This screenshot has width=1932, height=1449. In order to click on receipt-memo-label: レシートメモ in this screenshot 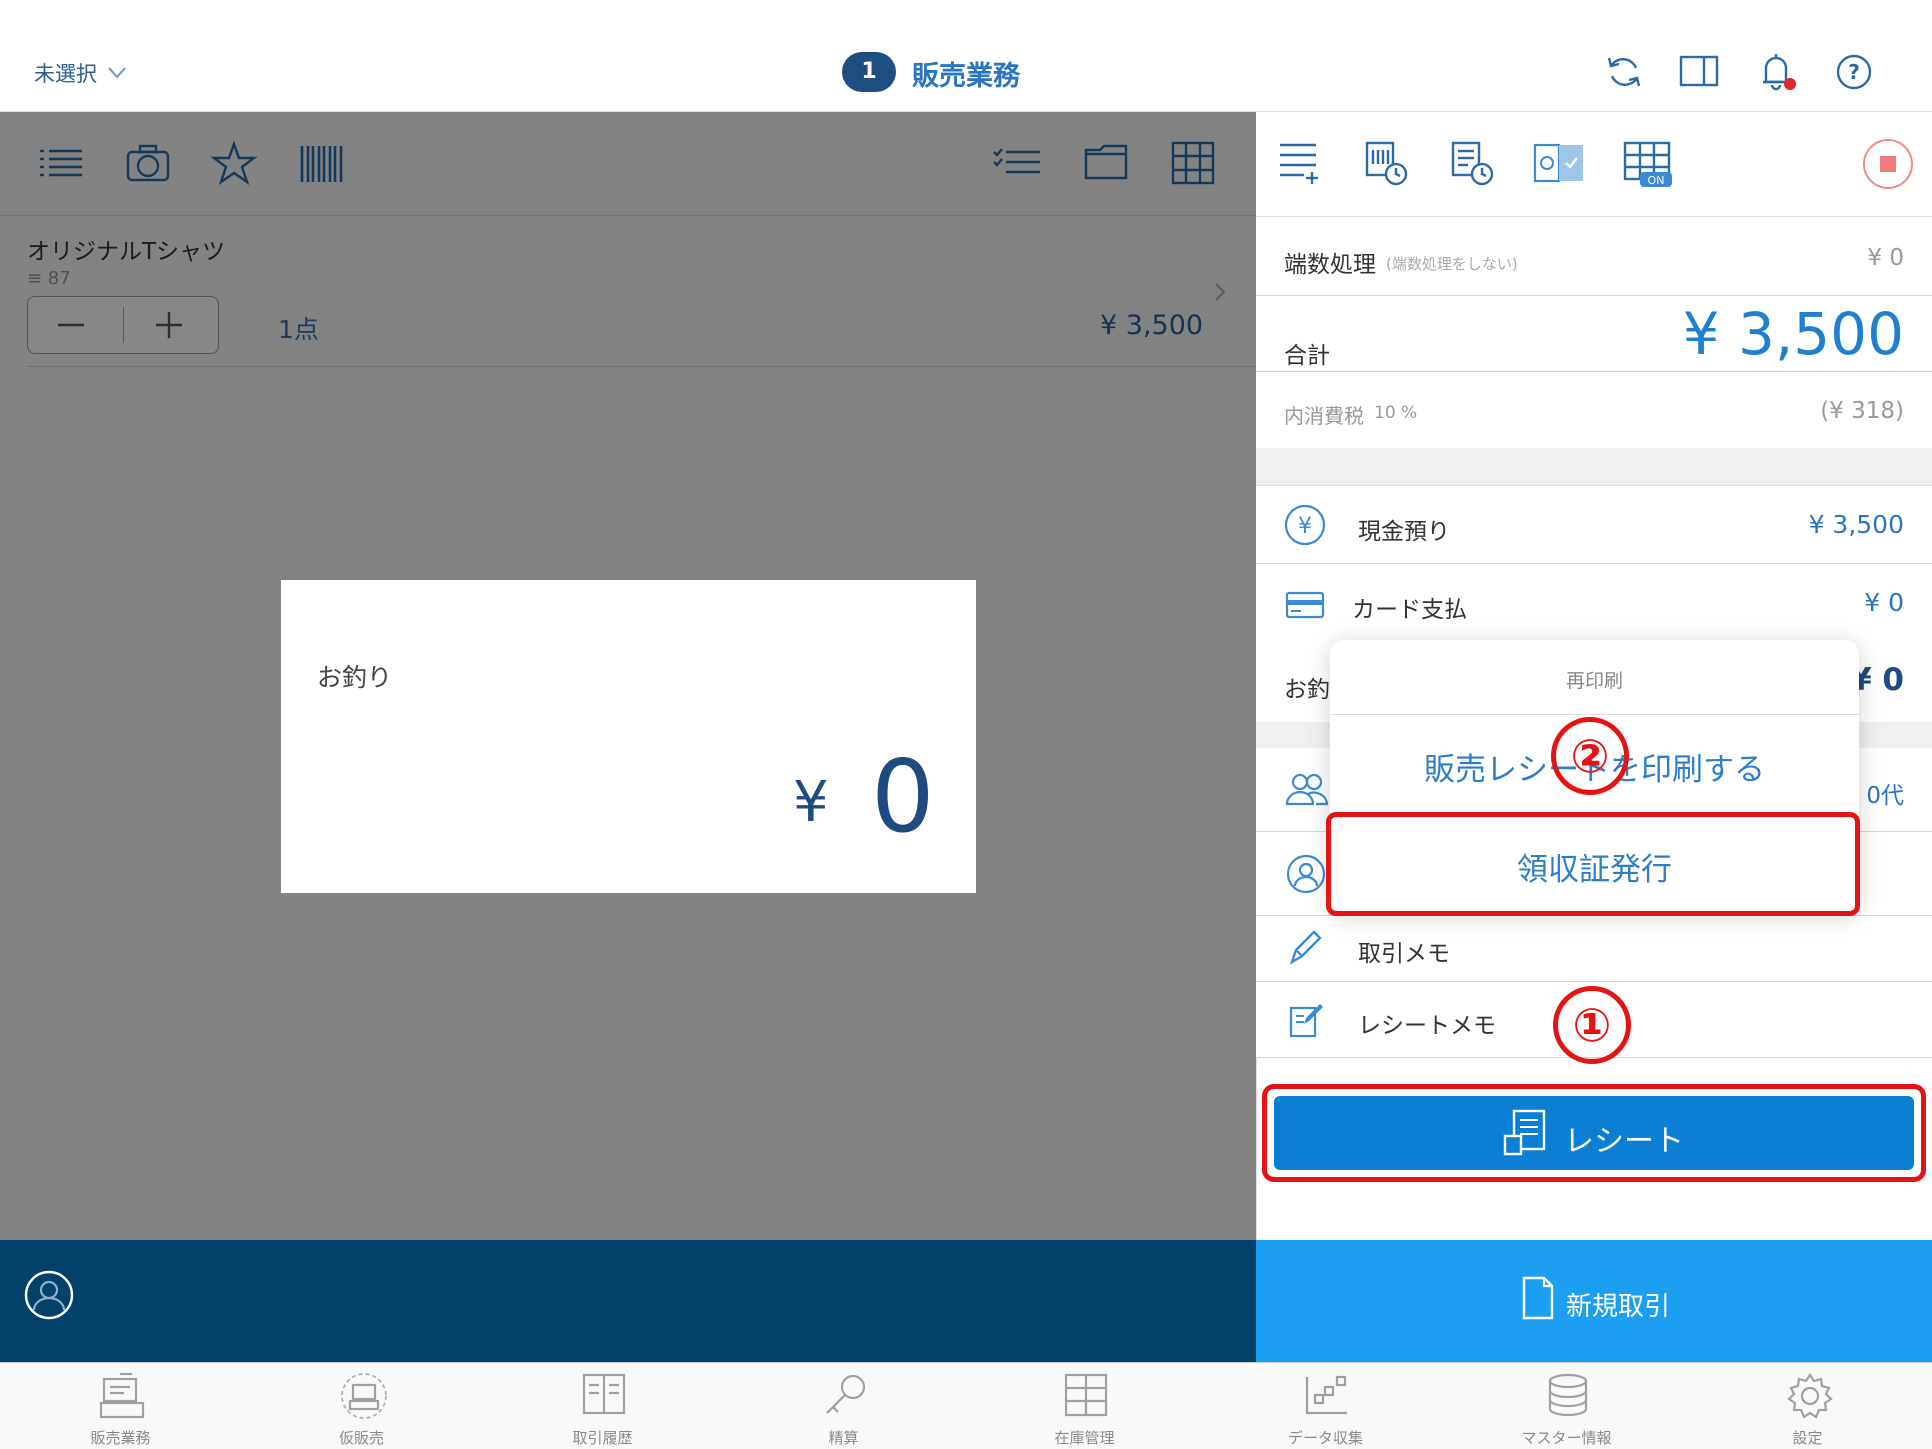, I will do `click(1427, 1026)`.